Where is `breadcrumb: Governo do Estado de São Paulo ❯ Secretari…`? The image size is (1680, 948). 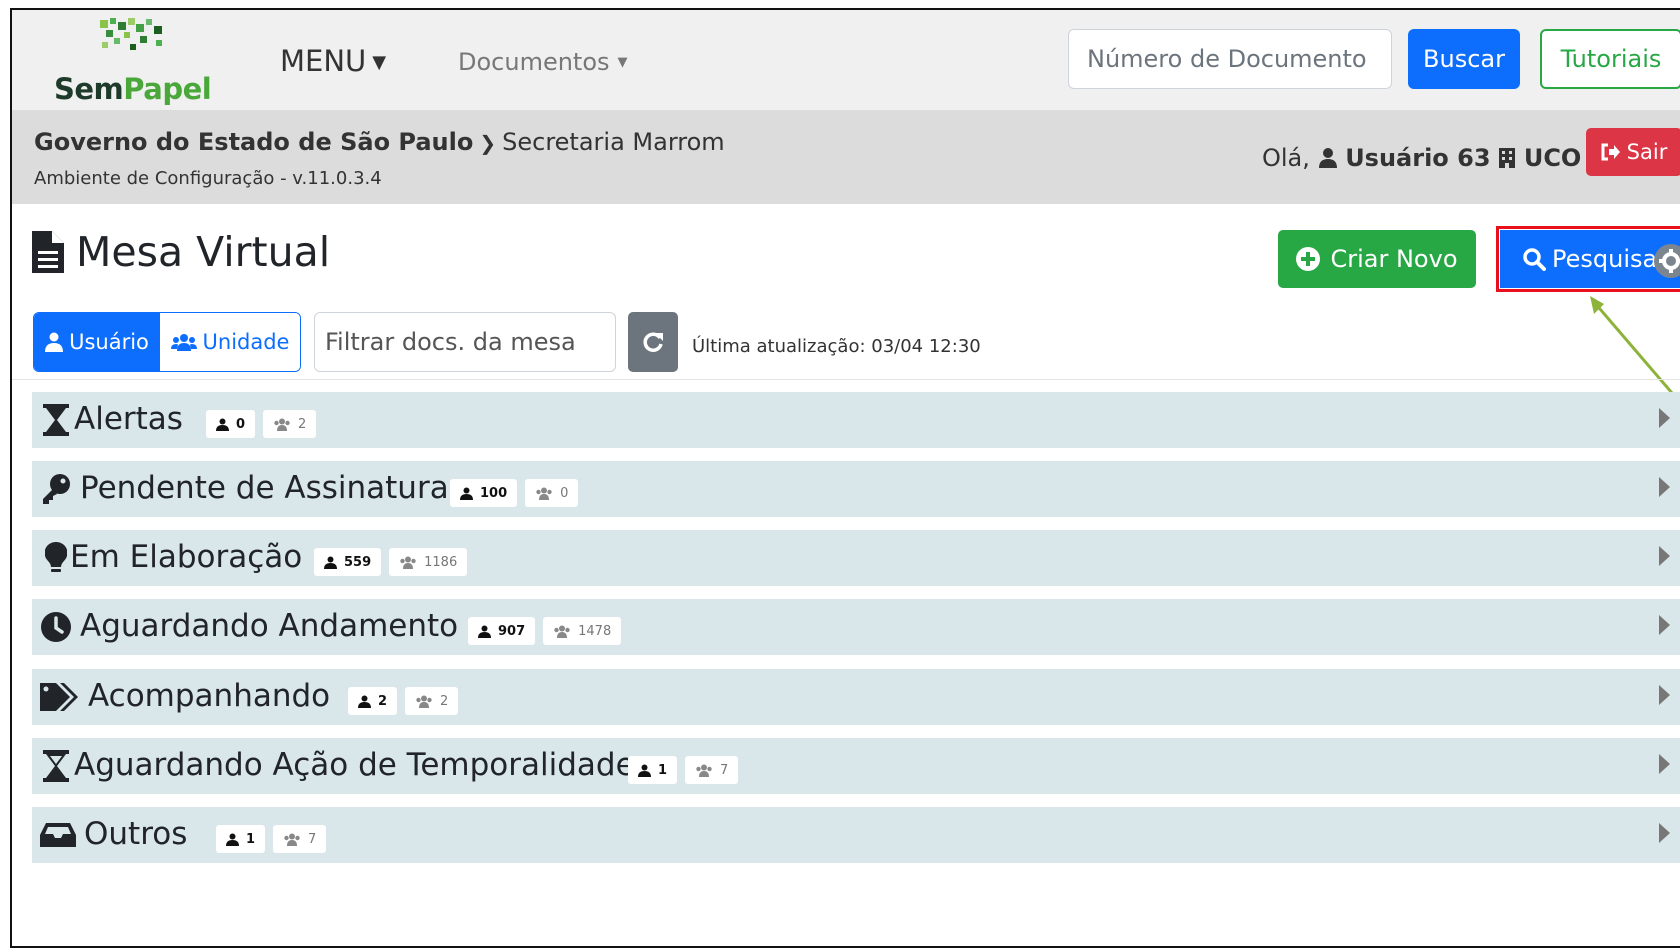 breadcrumb: Governo do Estado de São Paulo ❯ Secretari… is located at coordinates (379, 142).